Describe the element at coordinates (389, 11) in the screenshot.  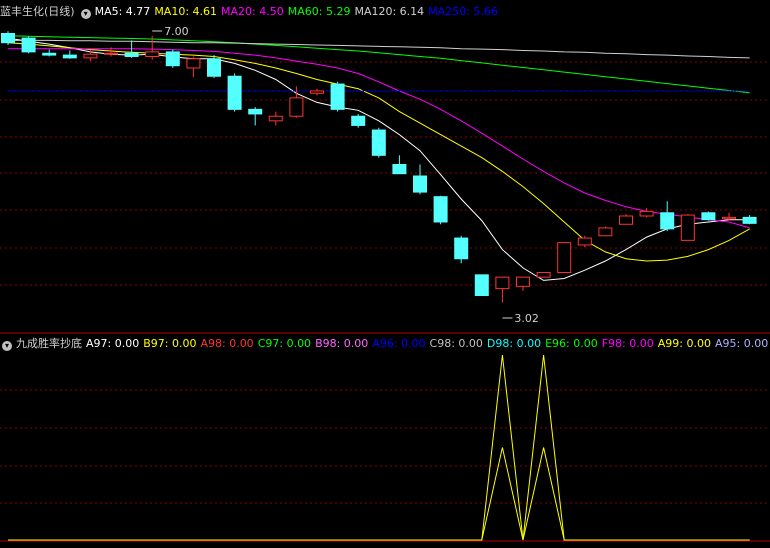
I see `ma-legend-item-4: MA120: 6.14` at that location.